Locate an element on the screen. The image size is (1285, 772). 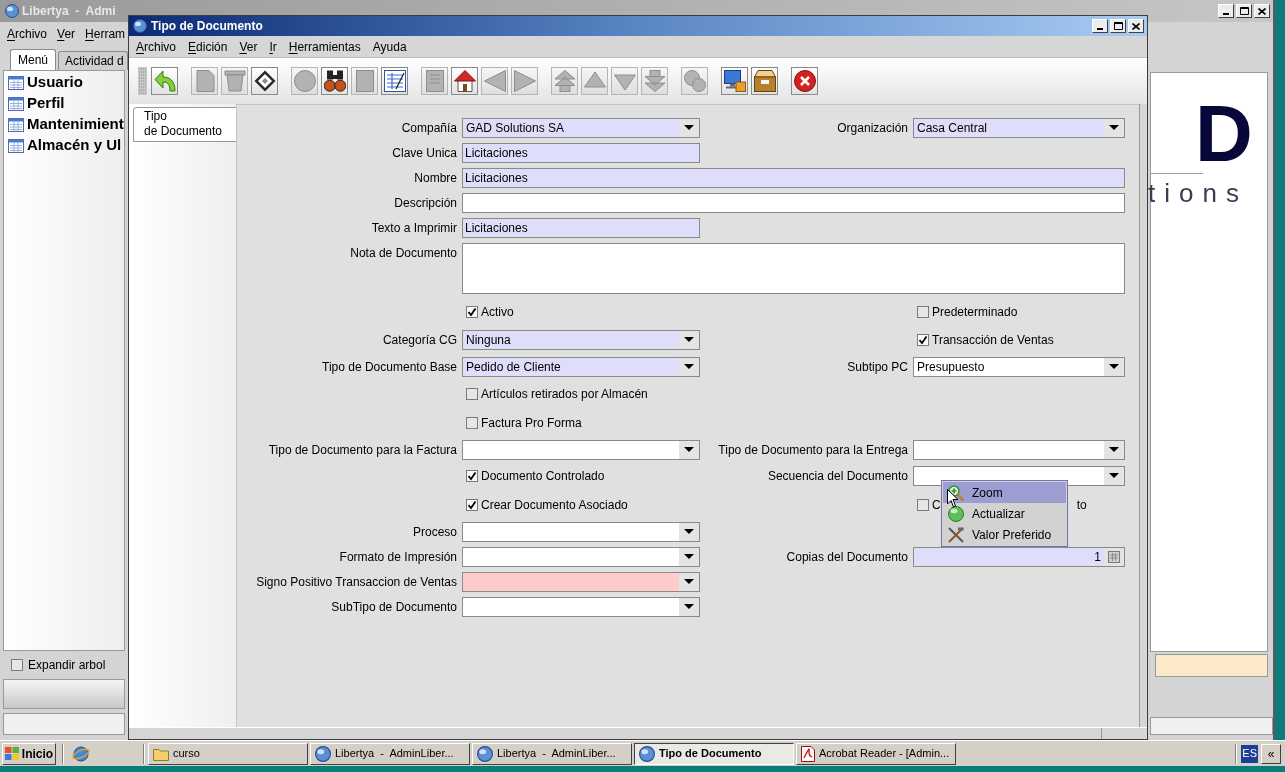
text-field is located at coordinates (793, 202).